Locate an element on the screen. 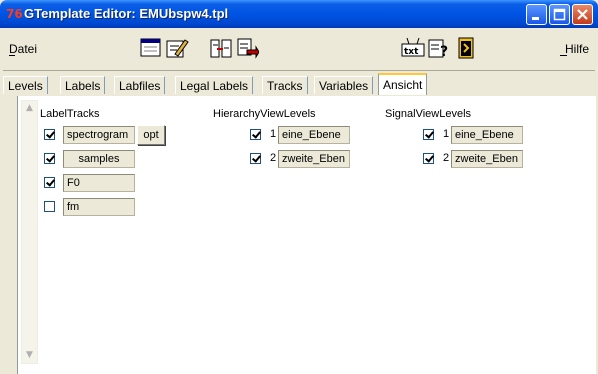 The image size is (598, 374). hierarchy-level-field-1: eine_Ebene is located at coordinates (314, 135).